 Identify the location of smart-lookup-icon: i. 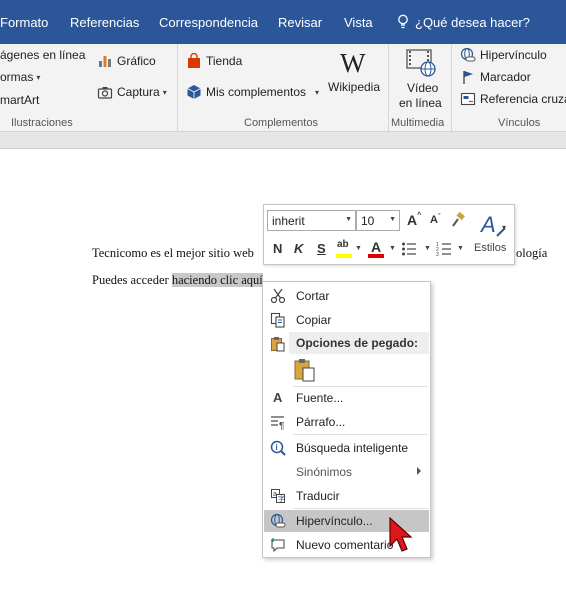
(278, 448).